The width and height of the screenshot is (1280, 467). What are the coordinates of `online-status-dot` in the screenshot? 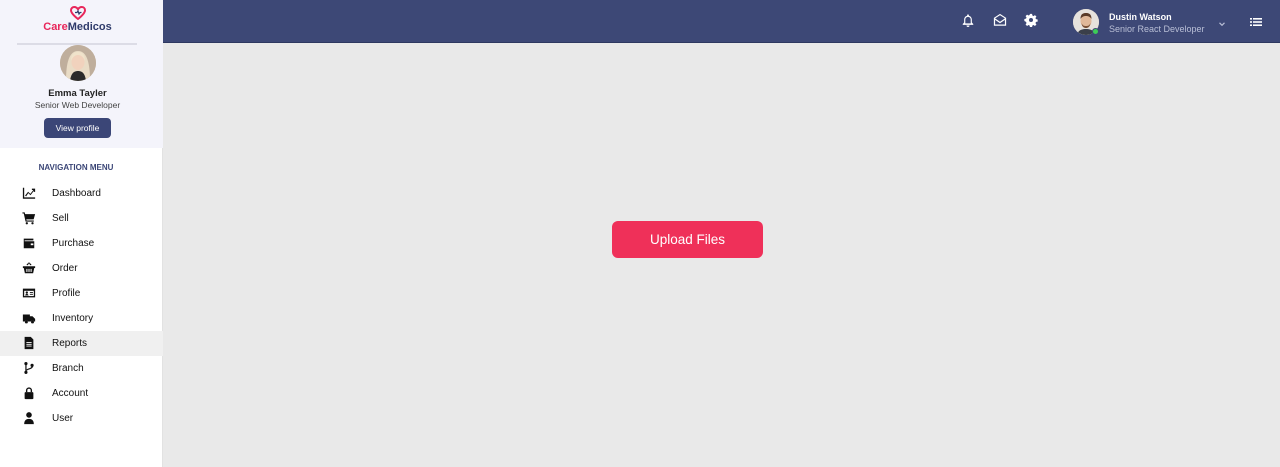 It's located at (1095, 31).